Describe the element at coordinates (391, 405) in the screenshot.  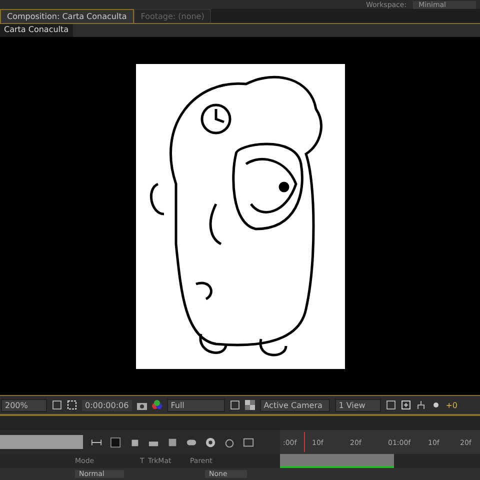
I see `layout-icon` at that location.